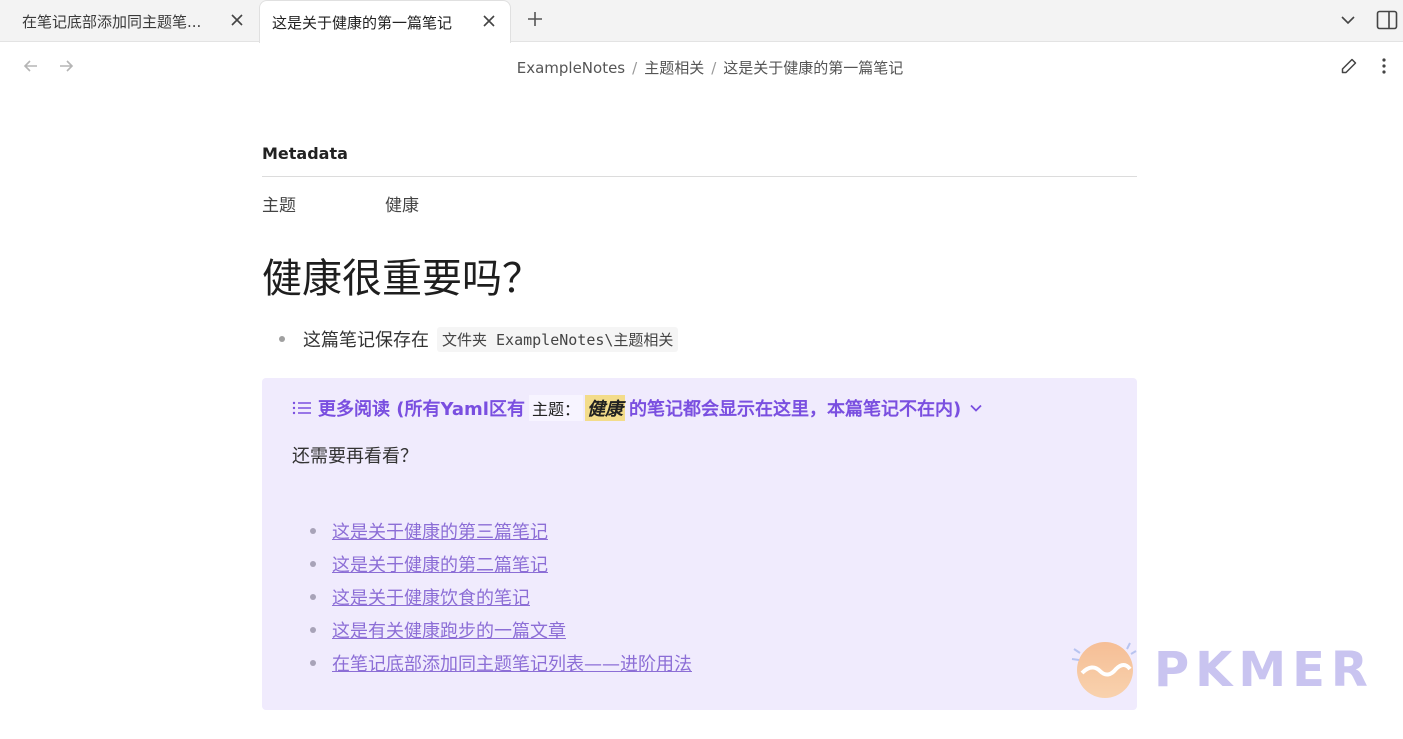 The height and width of the screenshot is (739, 1403). I want to click on list-item: 这是关于健康的第二篇笔记, so click(501, 563).